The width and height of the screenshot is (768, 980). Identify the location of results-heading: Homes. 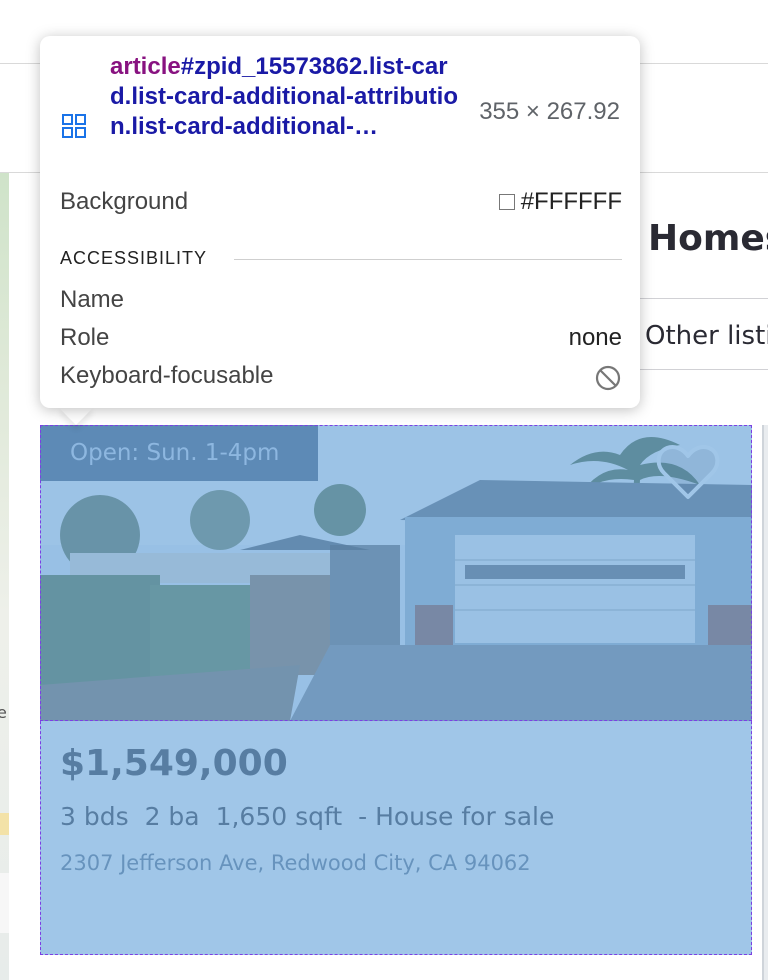
(708, 238).